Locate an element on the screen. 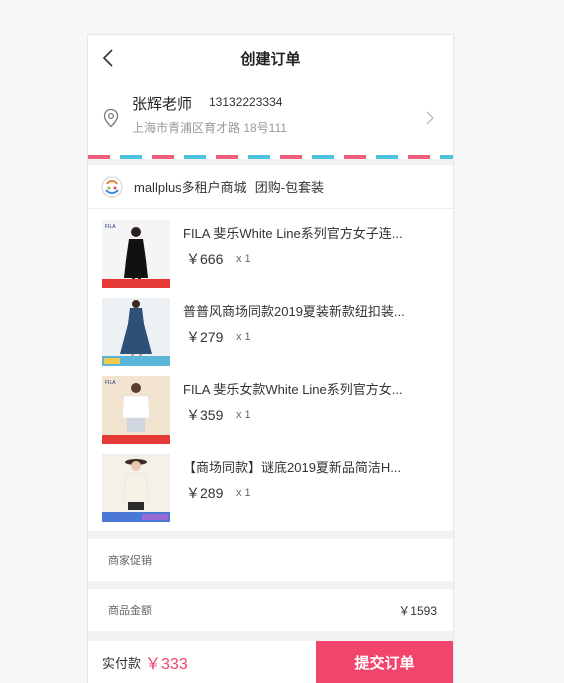  recipient-phone: 13132223334 is located at coordinates (246, 102).